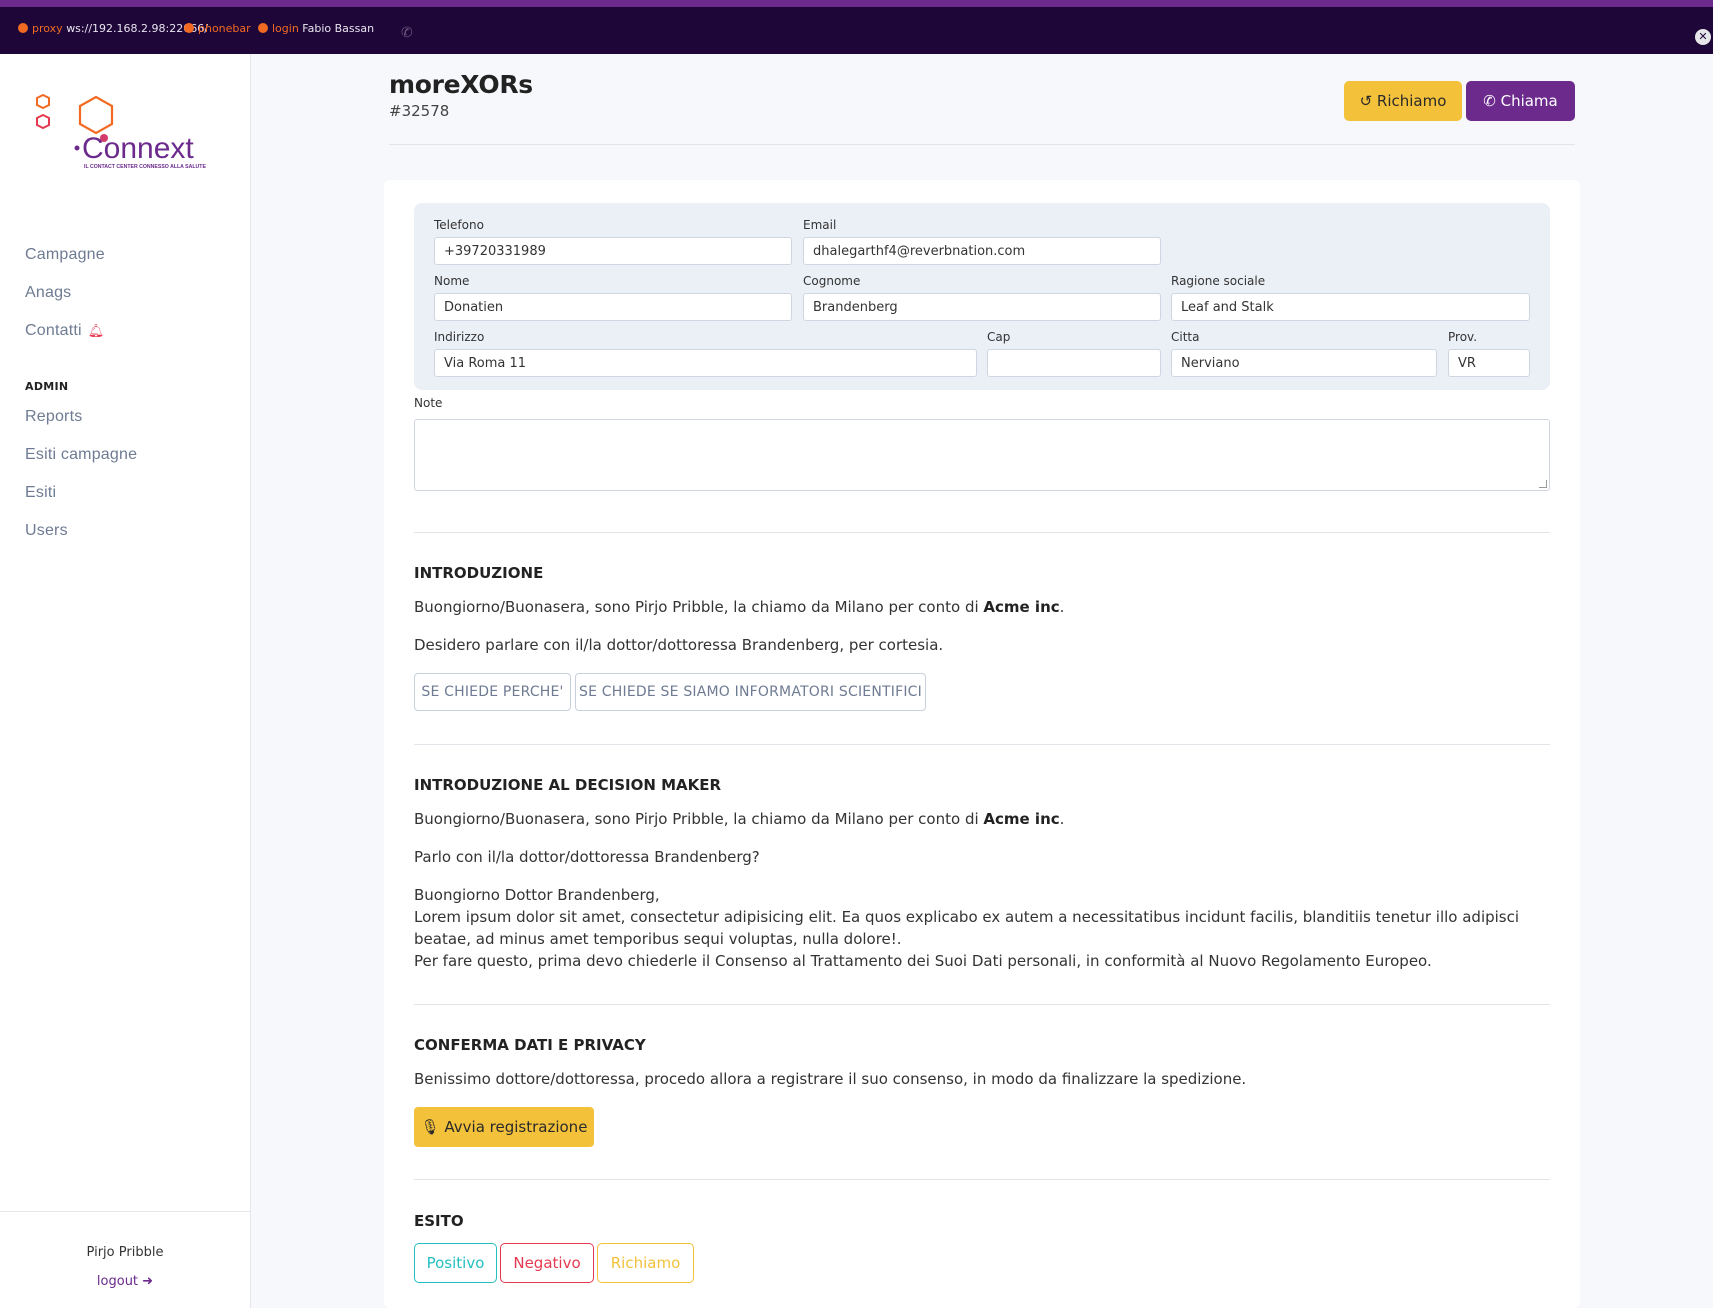  Describe the element at coordinates (1543, 484) in the screenshot. I see `resize-handle-icon` at that location.